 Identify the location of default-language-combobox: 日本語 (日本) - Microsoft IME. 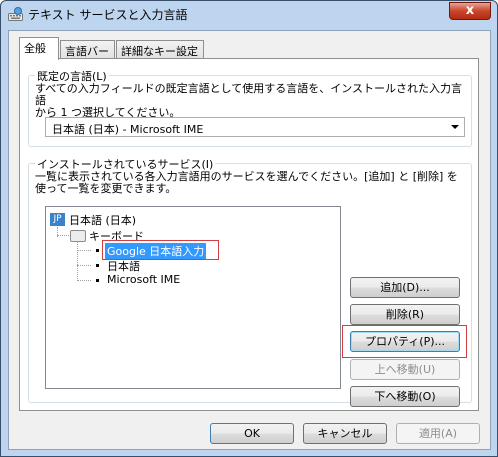
(255, 127).